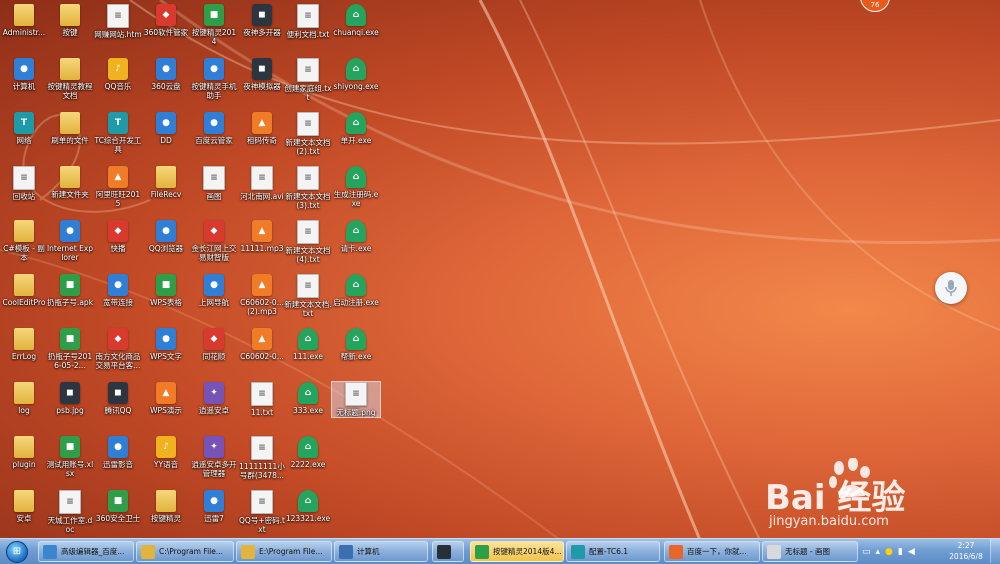 The width and height of the screenshot is (1000, 564). Describe the element at coordinates (166, 506) in the screenshot. I see `desktop-icon: 按键精灵` at that location.